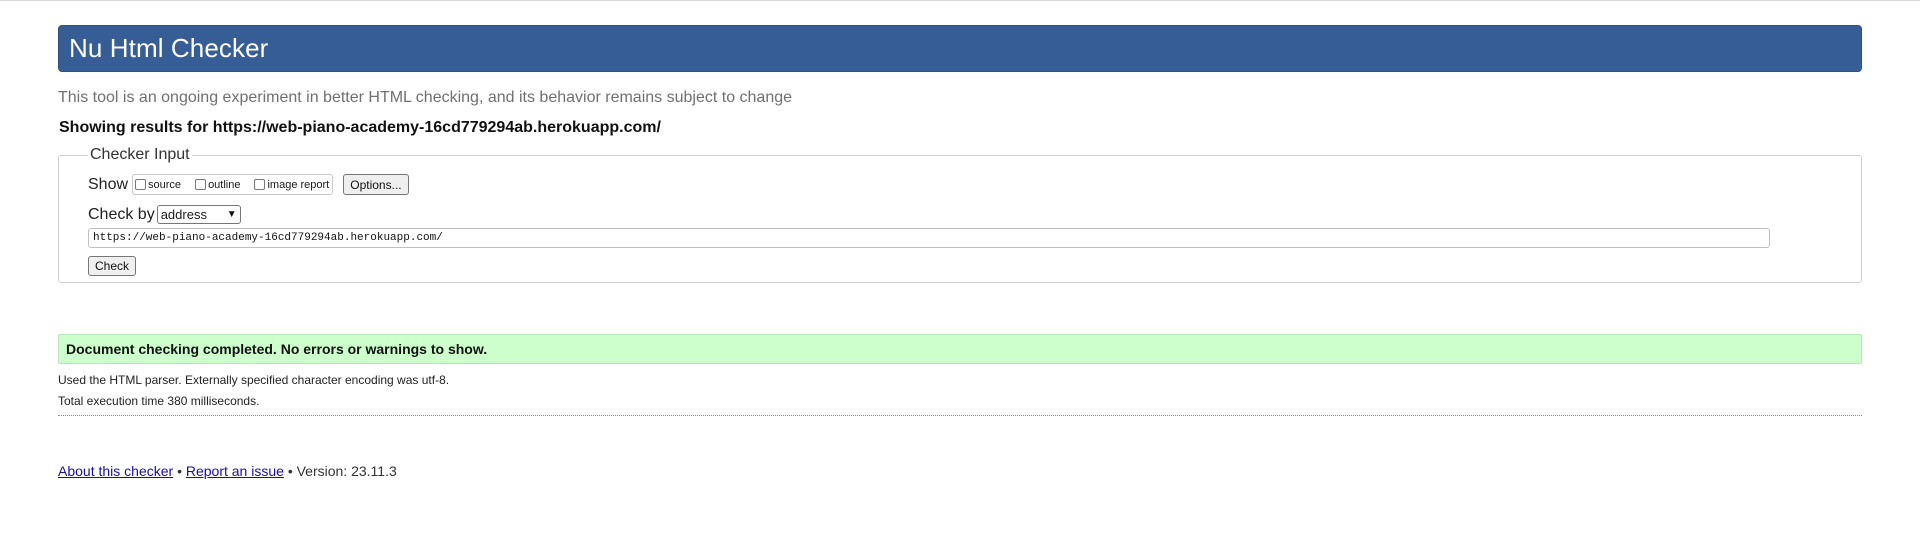  I want to click on show-label: Show, so click(108, 184).